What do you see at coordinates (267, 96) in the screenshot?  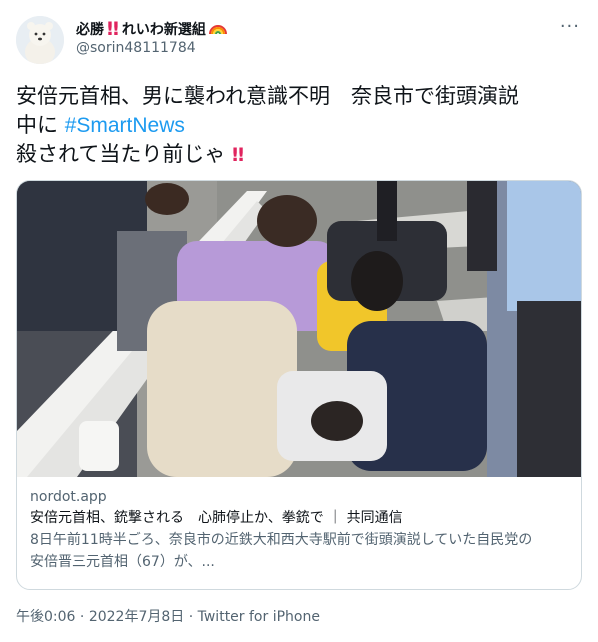 I see `tweet-line-1: 安倍元首相、男に襲われ意識不明 奈良市で街頭演説` at bounding box center [267, 96].